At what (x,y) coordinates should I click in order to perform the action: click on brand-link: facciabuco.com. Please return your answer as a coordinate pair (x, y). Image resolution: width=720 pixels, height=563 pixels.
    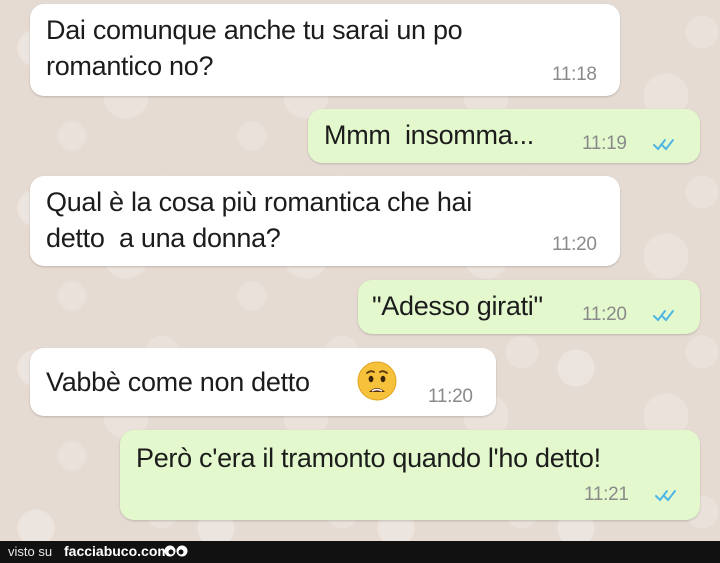
    Looking at the image, I should click on (117, 551).